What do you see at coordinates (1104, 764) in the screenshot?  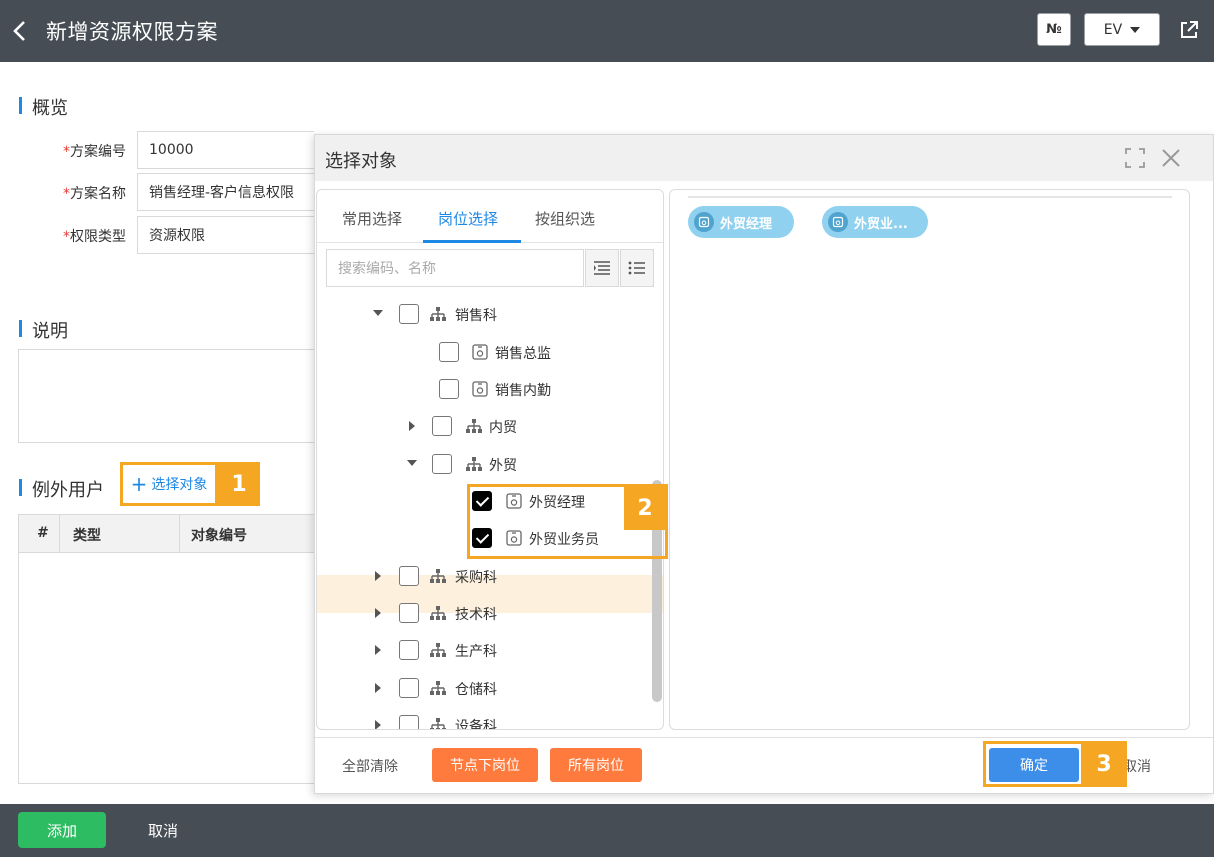 I see `step-badge-3: 3` at bounding box center [1104, 764].